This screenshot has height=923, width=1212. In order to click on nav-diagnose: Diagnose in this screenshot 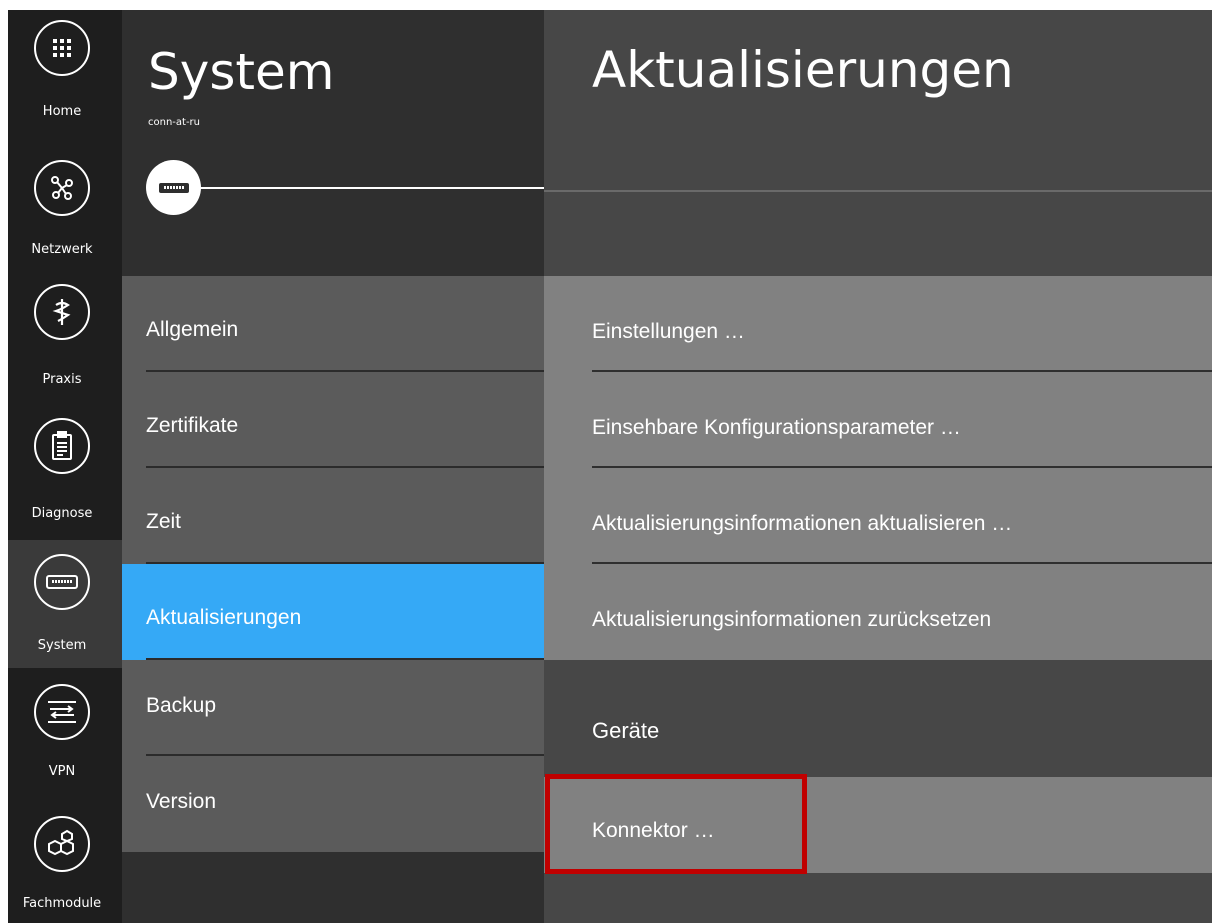, I will do `click(65, 467)`.